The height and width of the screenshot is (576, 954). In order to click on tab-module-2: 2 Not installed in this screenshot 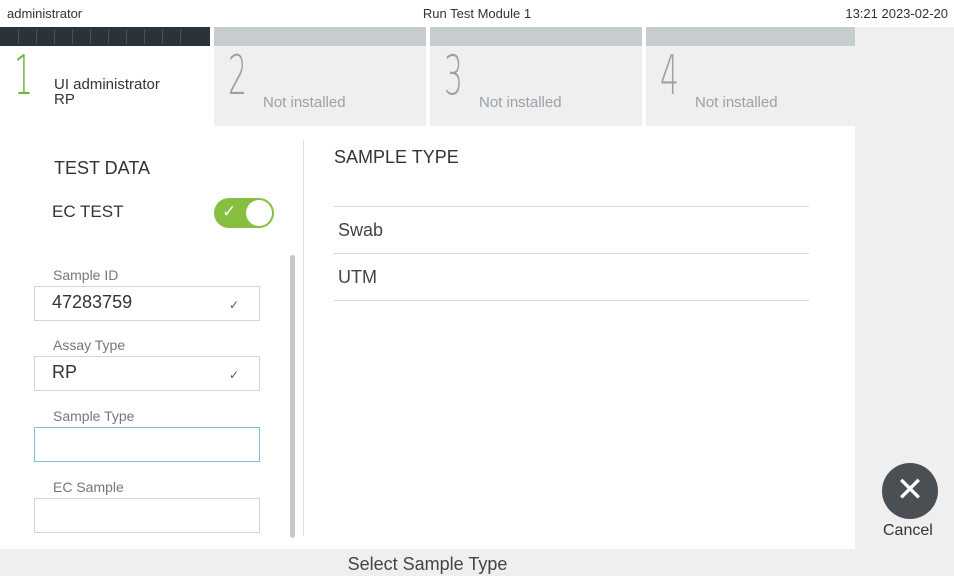, I will do `click(320, 76)`.